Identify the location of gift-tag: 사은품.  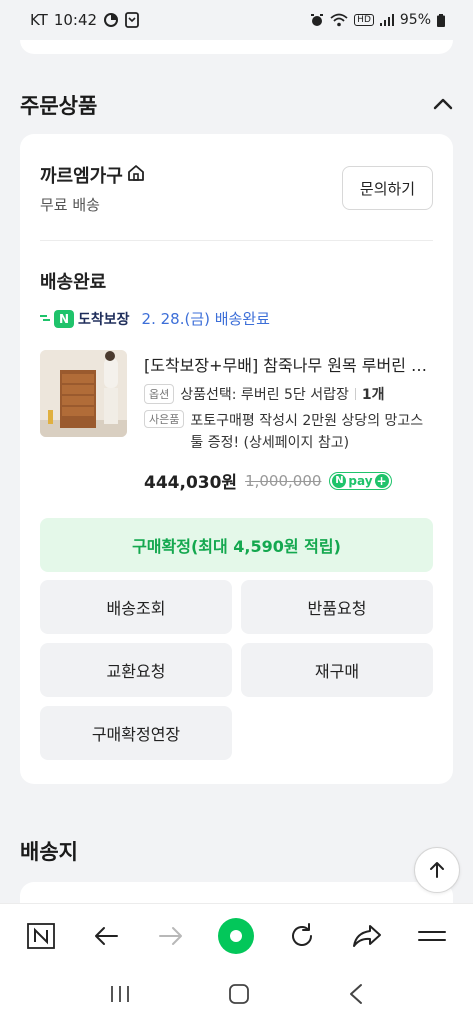
(164, 419).